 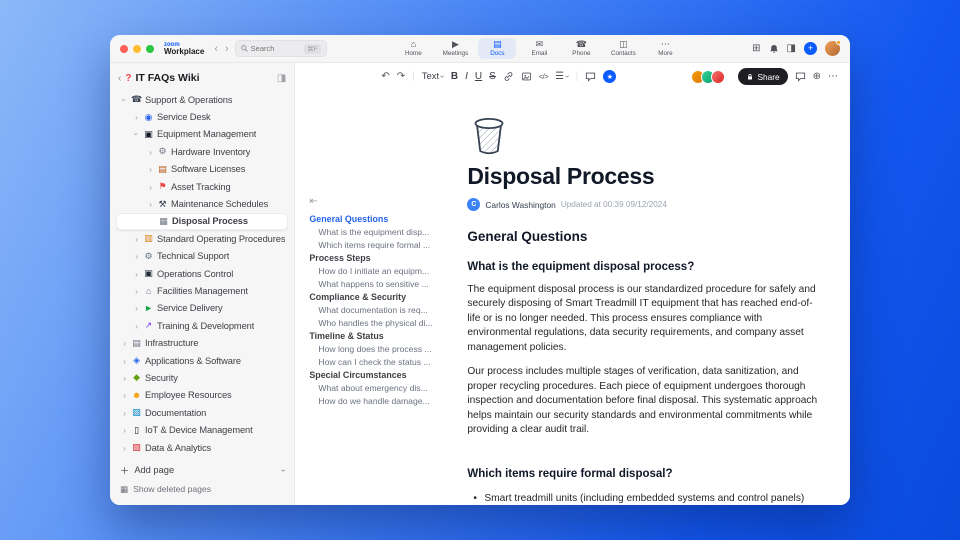 I want to click on share-button: Share, so click(x=763, y=76).